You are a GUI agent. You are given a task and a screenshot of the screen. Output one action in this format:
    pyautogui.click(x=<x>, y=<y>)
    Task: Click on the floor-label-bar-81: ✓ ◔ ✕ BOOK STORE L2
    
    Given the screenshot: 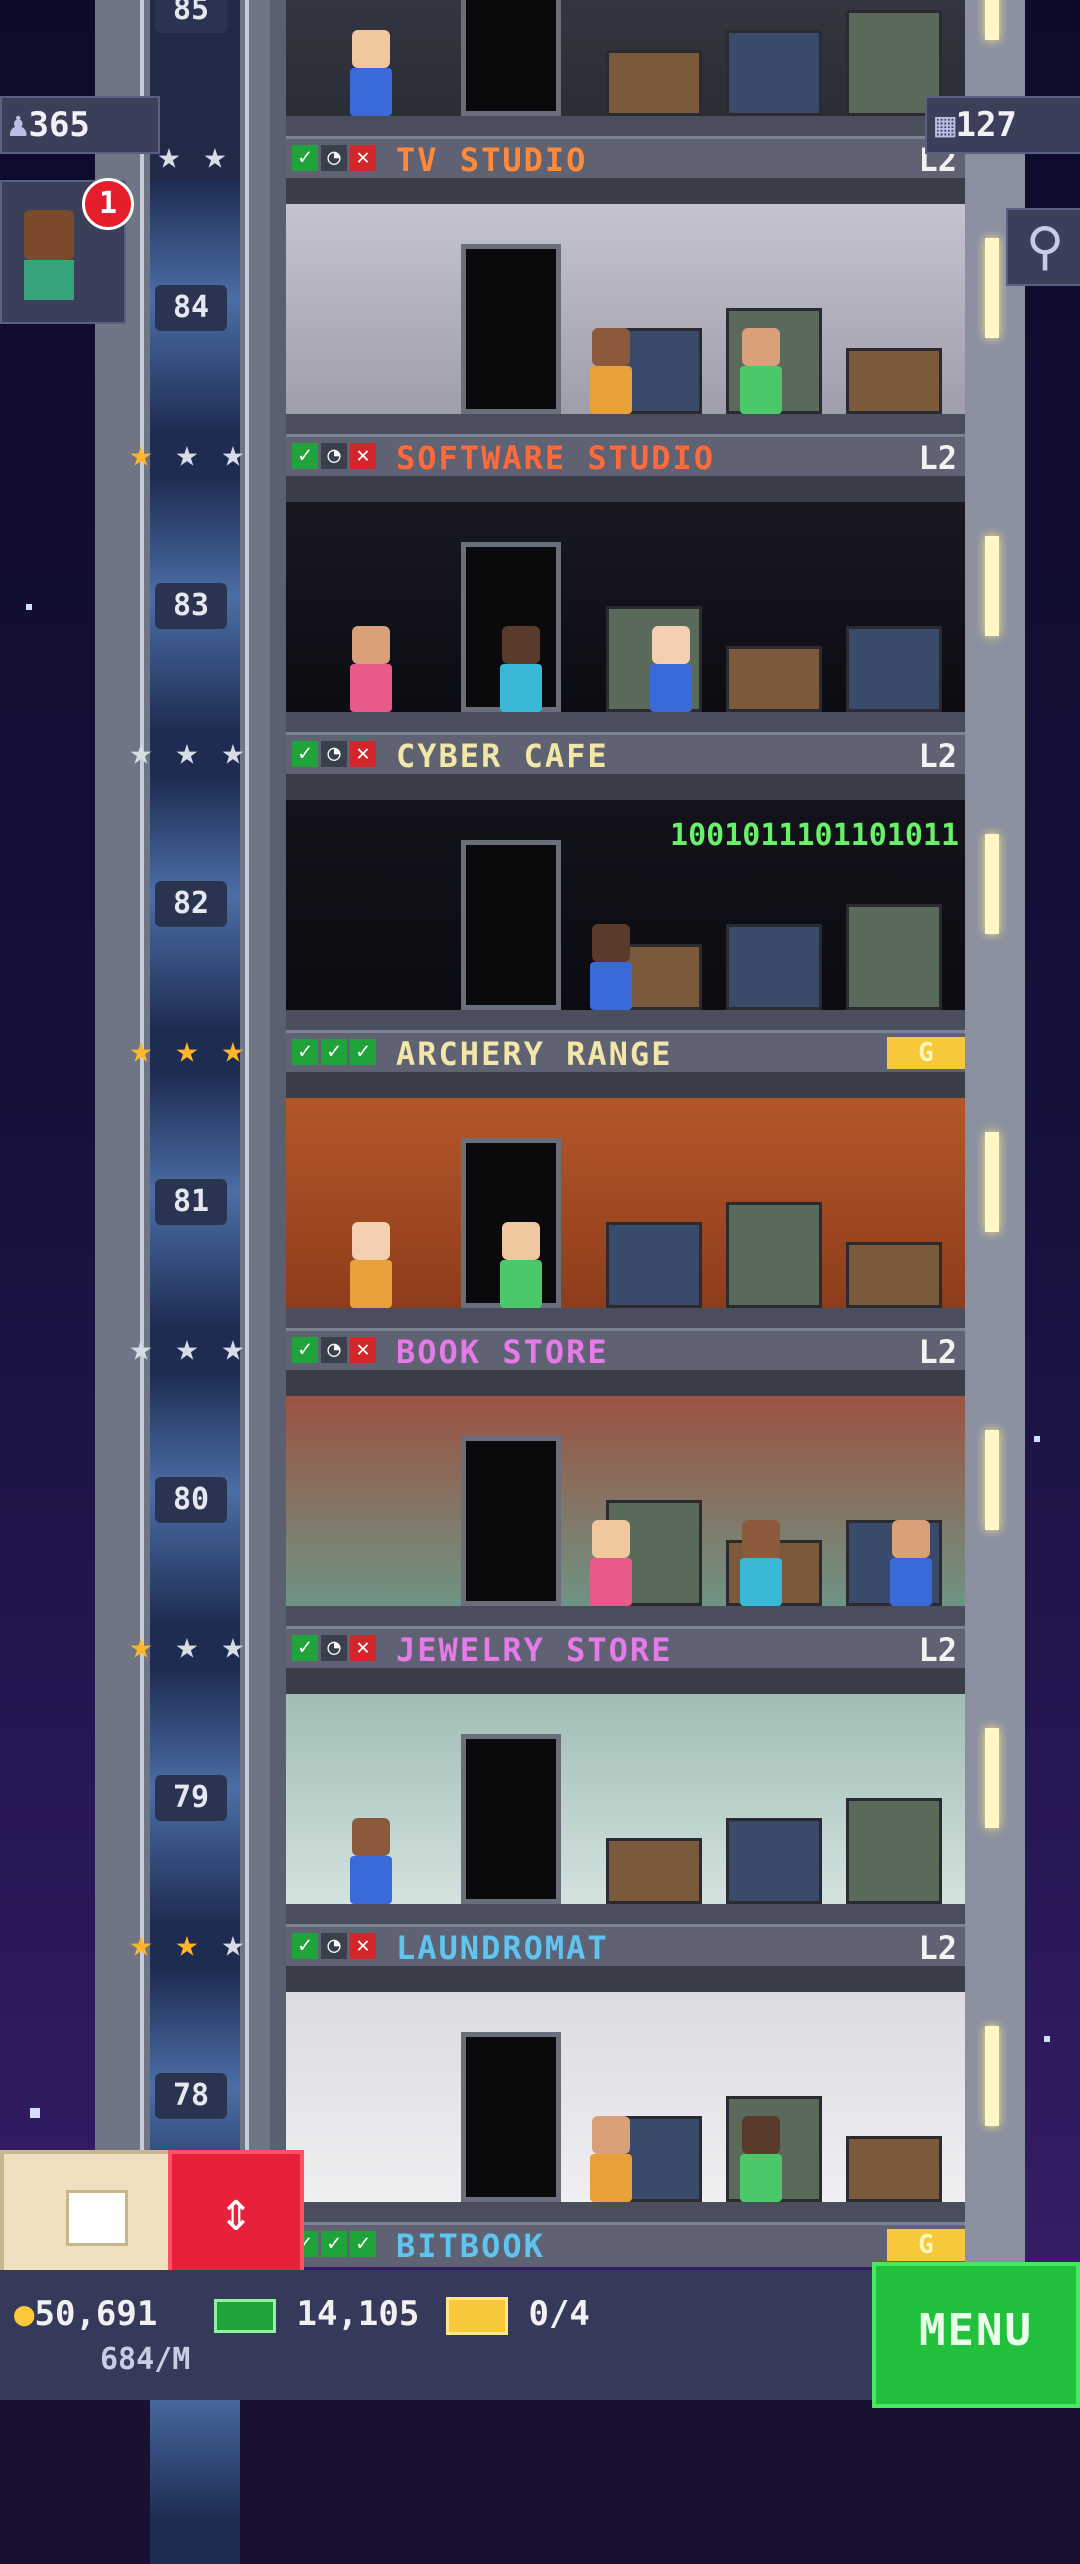 What is the action you would take?
    pyautogui.click(x=625, y=1350)
    